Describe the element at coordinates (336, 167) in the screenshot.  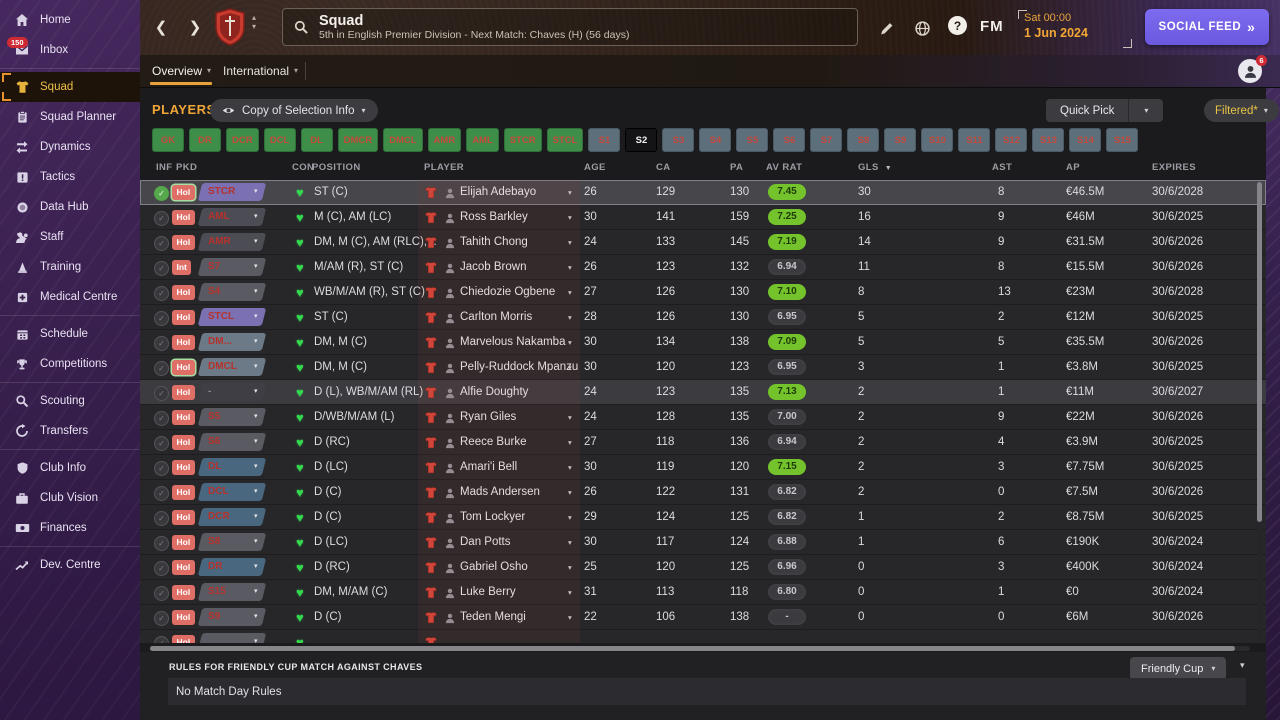
I see `column-header-position: POSITION` at that location.